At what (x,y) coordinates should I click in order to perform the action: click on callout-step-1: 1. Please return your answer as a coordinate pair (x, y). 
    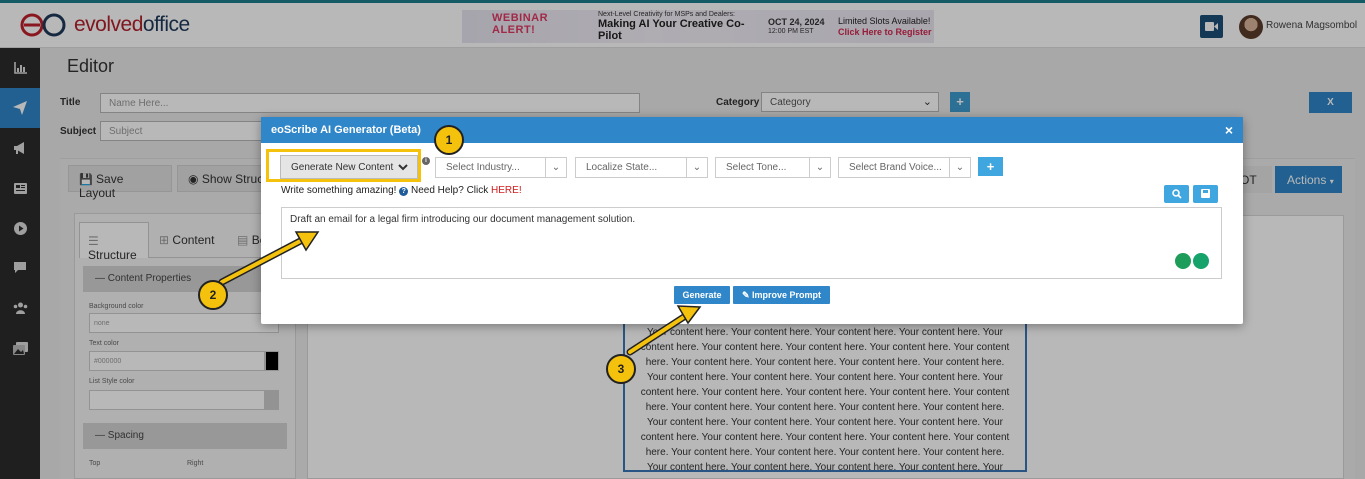
    Looking at the image, I should click on (449, 140).